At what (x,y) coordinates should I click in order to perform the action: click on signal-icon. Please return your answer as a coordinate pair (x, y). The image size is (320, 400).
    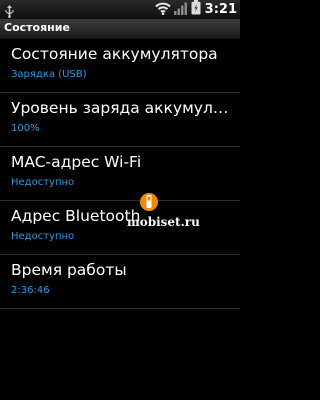
    Looking at the image, I should click on (180, 9).